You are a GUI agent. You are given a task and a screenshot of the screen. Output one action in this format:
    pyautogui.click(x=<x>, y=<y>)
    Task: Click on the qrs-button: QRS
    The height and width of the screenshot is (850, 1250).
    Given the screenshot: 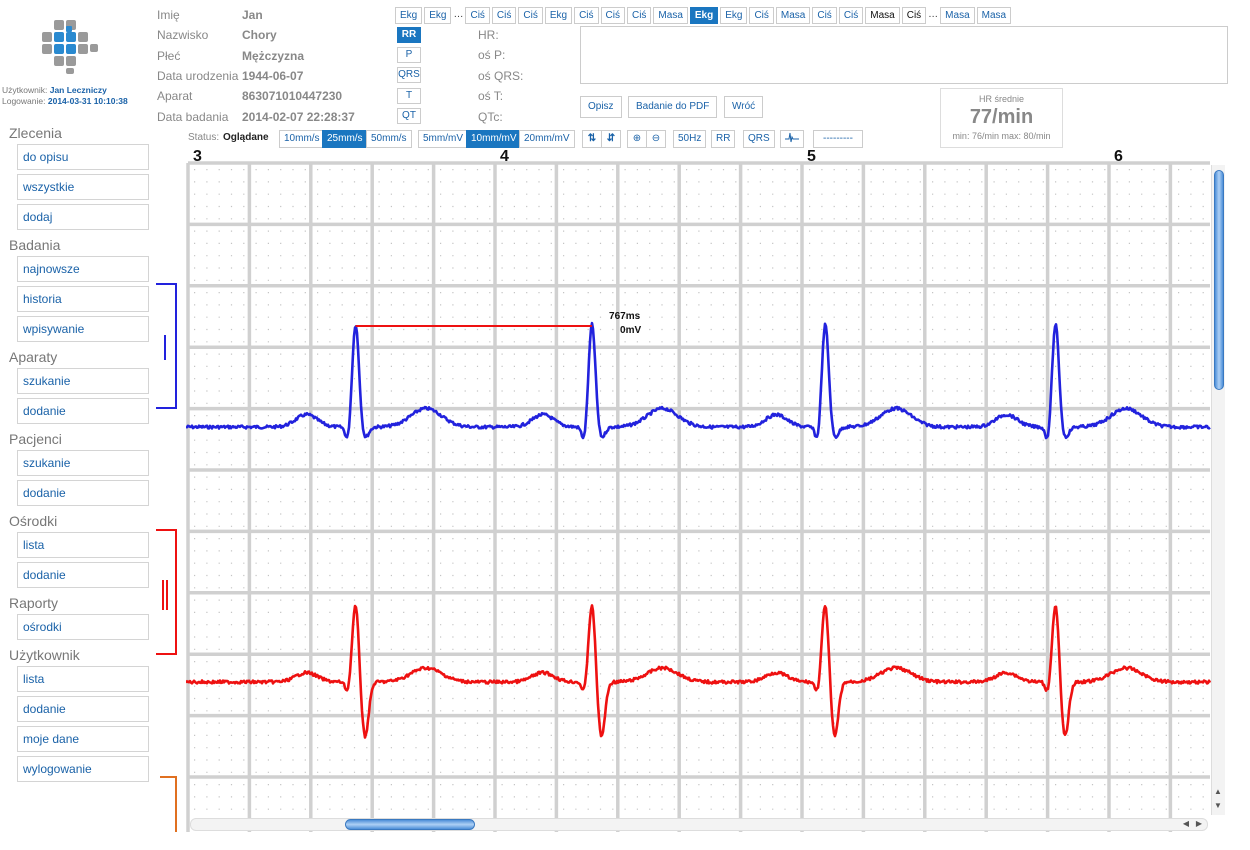 What is the action you would take?
    pyautogui.click(x=759, y=139)
    